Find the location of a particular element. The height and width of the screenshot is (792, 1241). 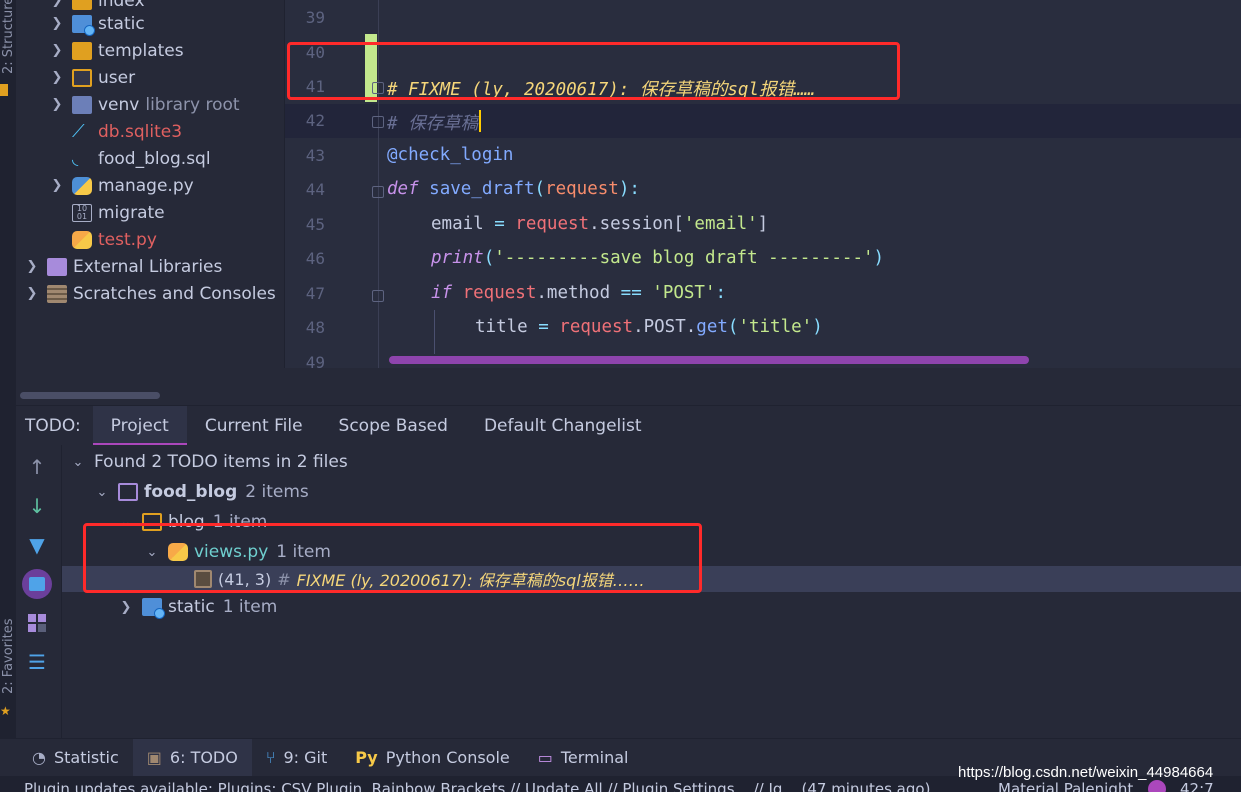

tree-item-migrate: 10 01 migrate is located at coordinates (118, 212).